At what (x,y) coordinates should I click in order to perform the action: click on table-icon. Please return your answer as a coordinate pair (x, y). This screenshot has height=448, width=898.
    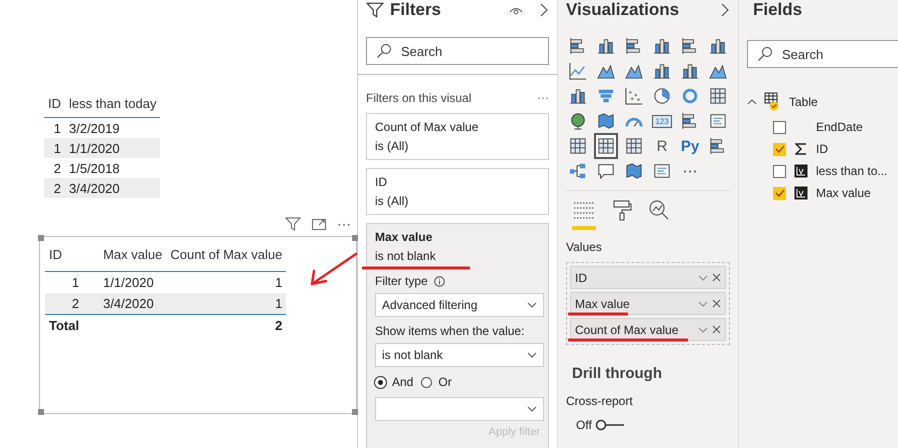
    Looking at the image, I should click on (606, 146).